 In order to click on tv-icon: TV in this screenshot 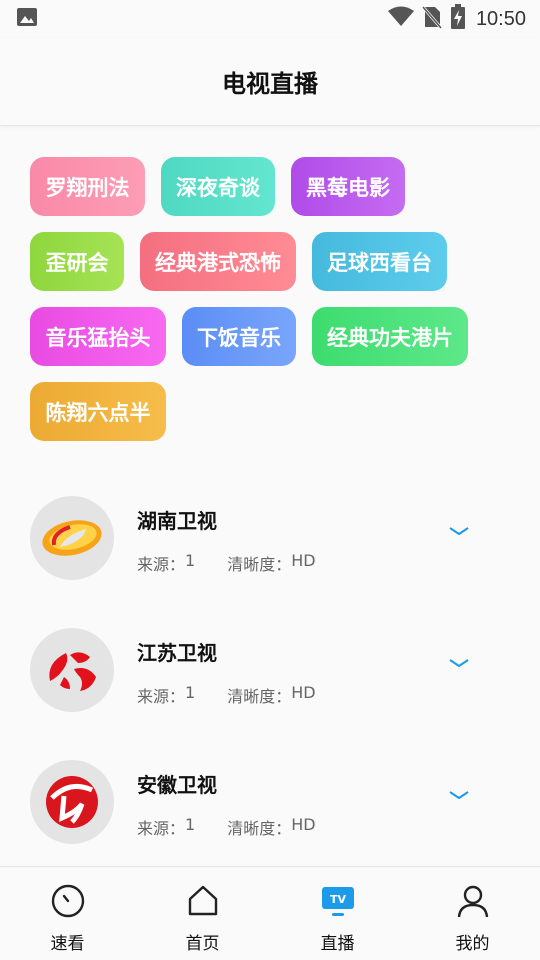, I will do `click(338, 901)`.